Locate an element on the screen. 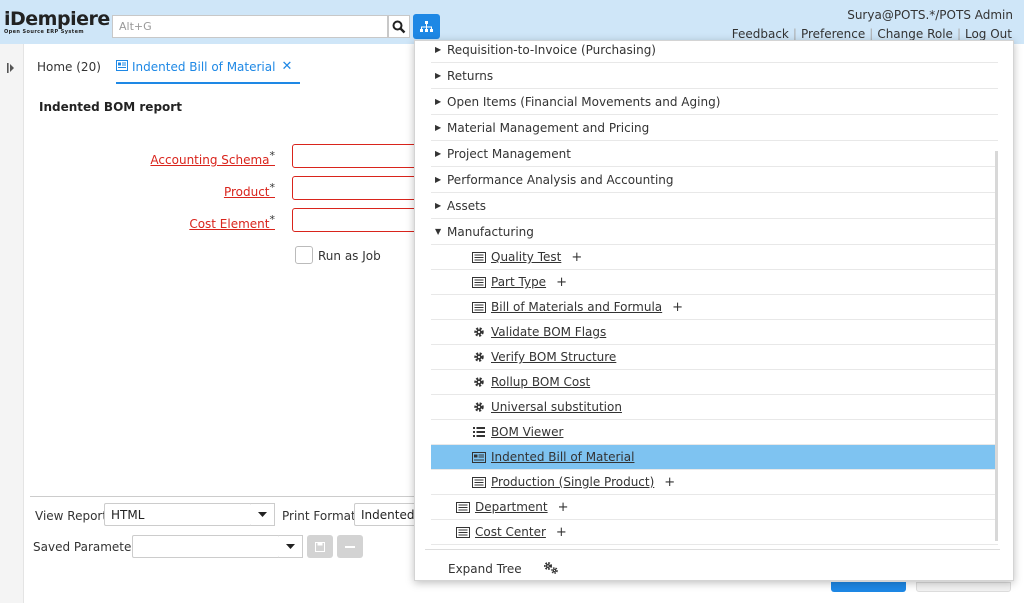 Image resolution: width=1024 pixels, height=603 pixels. print-format-label: Print Format is located at coordinates (319, 516).